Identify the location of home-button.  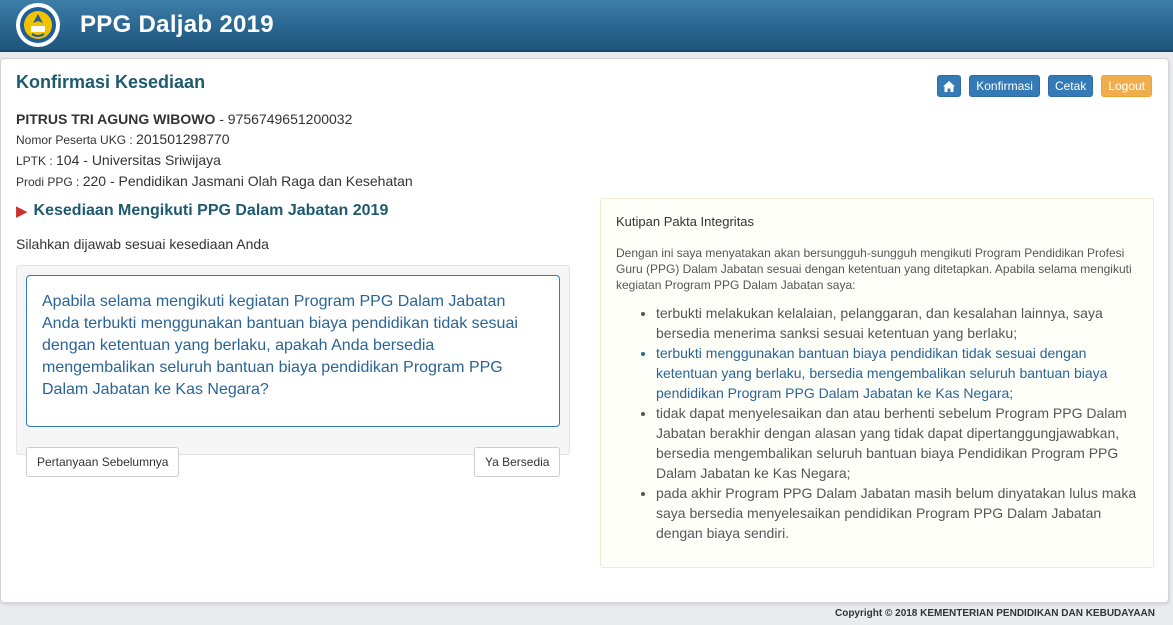
(949, 86).